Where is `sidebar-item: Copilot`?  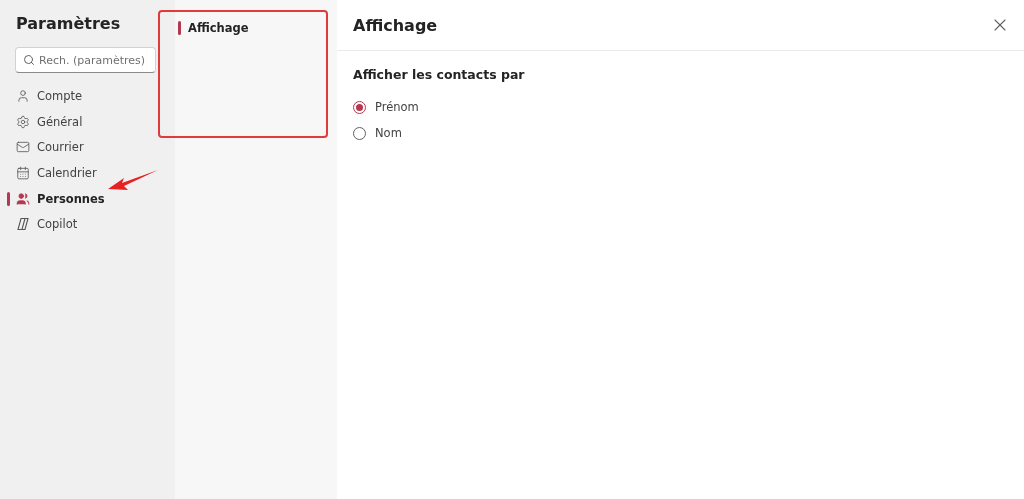
sidebar-item: Copilot is located at coordinates (87, 224).